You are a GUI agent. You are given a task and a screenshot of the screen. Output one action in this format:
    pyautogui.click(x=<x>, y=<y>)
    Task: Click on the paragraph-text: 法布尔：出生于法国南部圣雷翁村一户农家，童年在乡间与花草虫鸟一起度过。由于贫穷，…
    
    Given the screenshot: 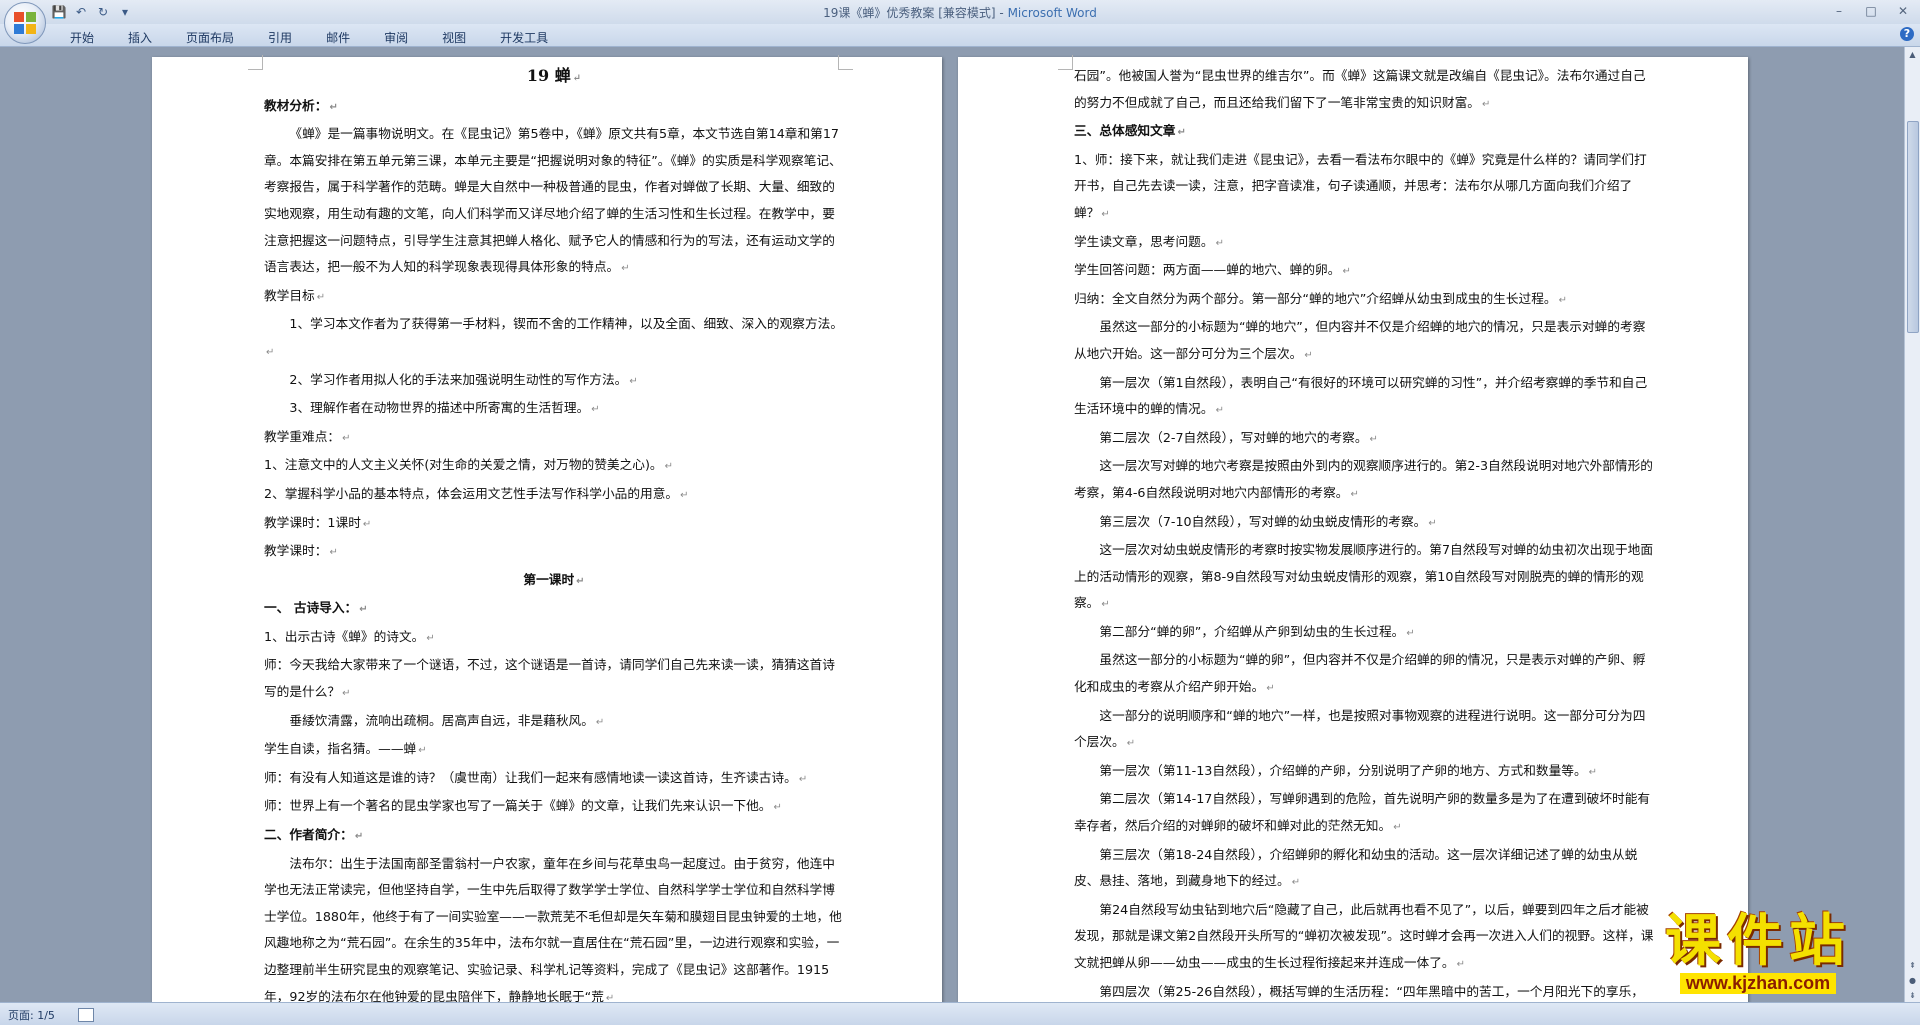 What is the action you would take?
    pyautogui.click(x=553, y=929)
    